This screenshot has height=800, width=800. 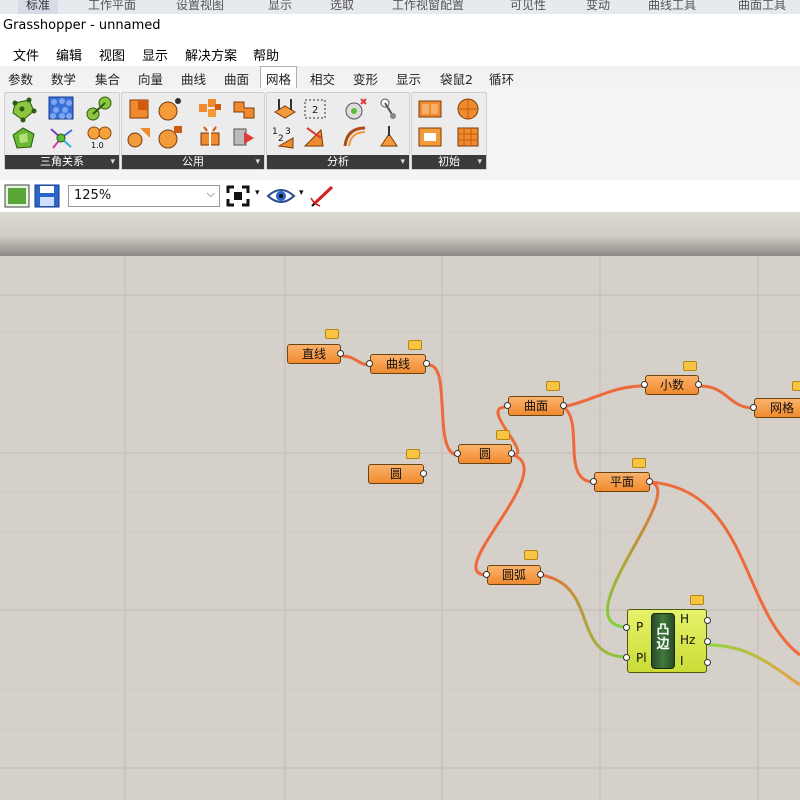 I want to click on tab-transform: 变形, so click(x=365, y=78).